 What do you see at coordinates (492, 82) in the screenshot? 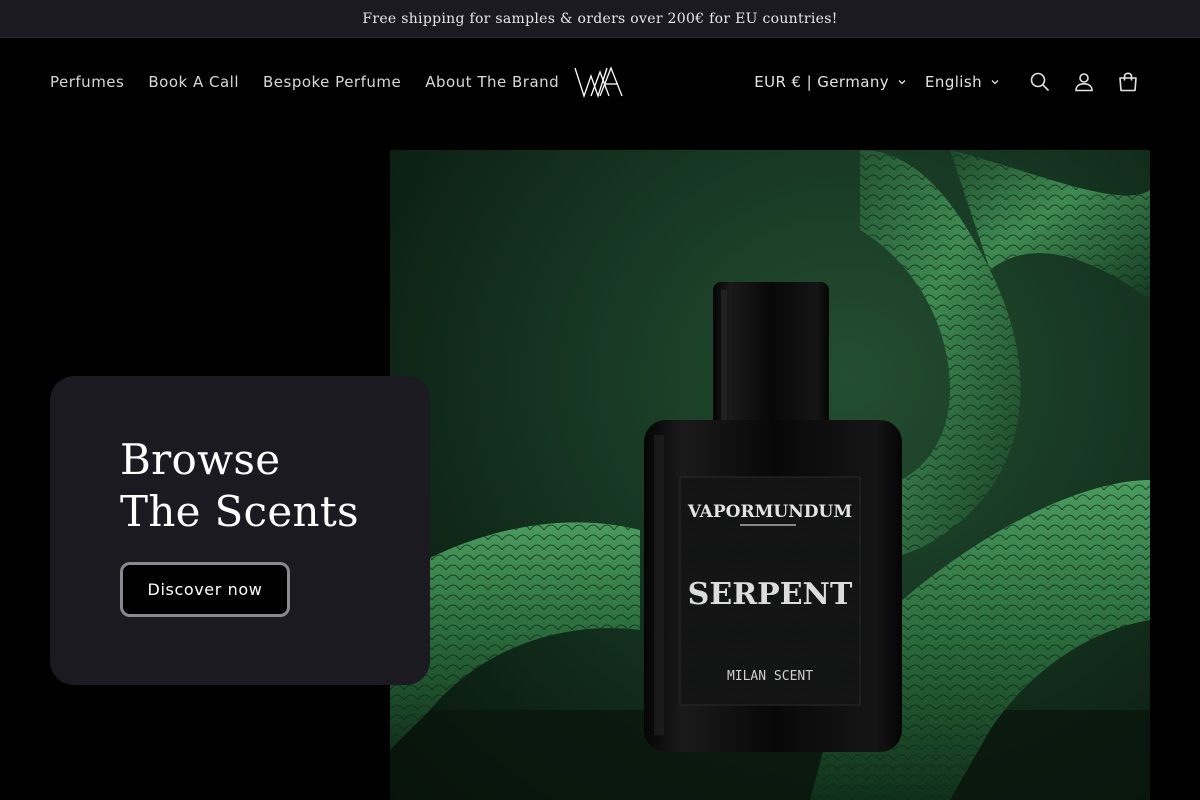
I see `nav-item-about-the-brand: About The Brand` at bounding box center [492, 82].